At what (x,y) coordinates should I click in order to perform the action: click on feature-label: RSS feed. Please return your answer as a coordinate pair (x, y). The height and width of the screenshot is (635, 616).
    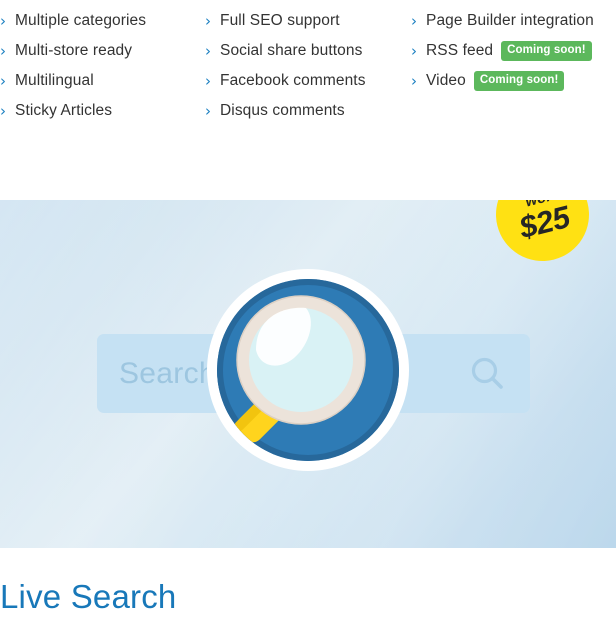
    Looking at the image, I should click on (460, 50).